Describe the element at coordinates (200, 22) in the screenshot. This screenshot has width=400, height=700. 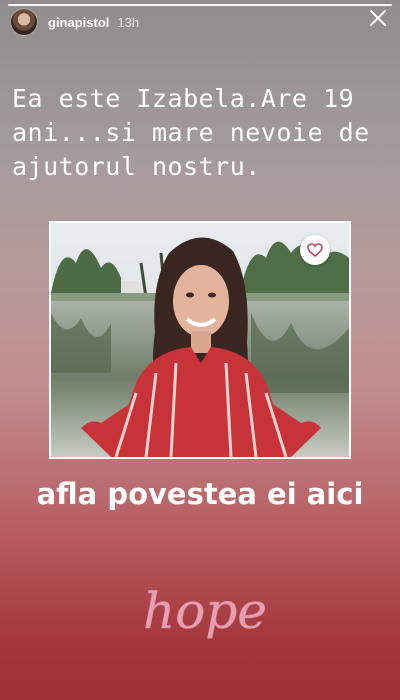
I see `story-header: ginapistol 13h` at that location.